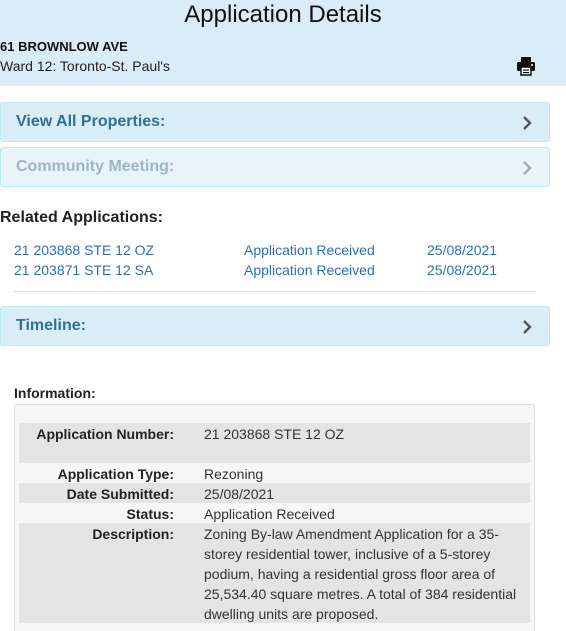 The width and height of the screenshot is (566, 631). I want to click on community-meeting-panel: Community Meeting:, so click(275, 167).